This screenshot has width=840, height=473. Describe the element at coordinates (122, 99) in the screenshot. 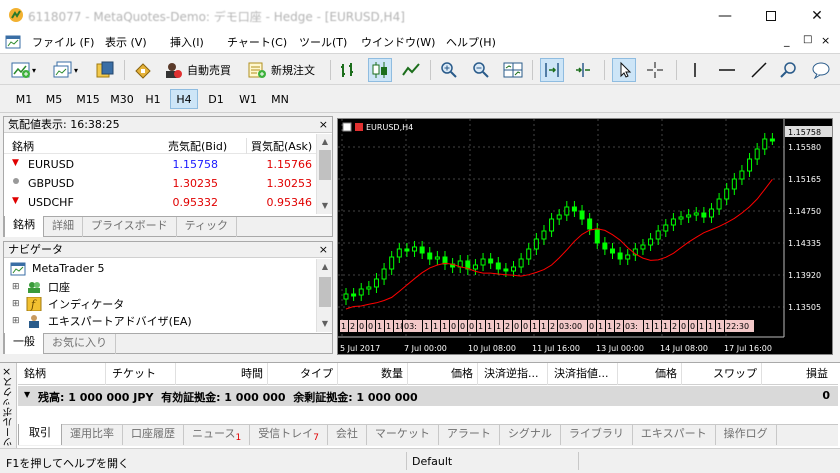

I see `timeframe-m30: M30` at that location.